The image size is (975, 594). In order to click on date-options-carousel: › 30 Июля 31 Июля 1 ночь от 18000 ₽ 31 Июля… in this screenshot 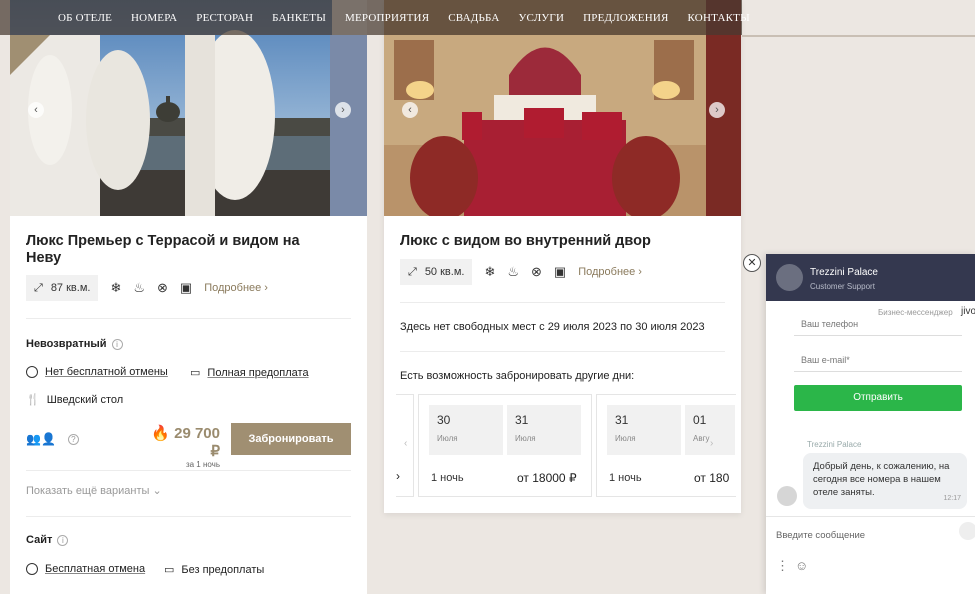, I will do `click(566, 446)`.